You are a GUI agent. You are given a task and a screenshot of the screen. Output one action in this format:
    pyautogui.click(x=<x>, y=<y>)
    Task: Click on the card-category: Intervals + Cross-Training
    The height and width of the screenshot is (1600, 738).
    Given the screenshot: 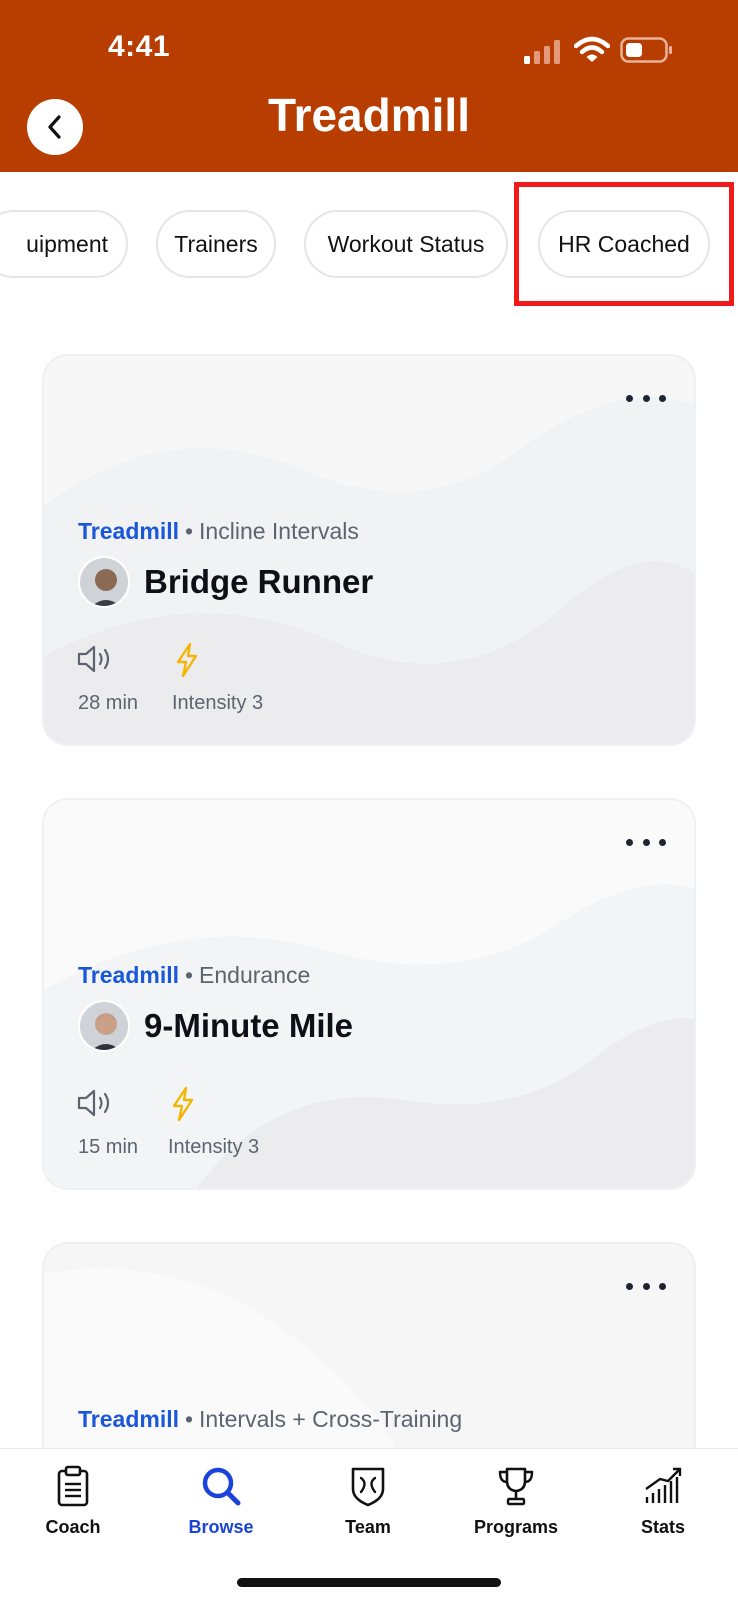 What is the action you would take?
    pyautogui.click(x=331, y=1419)
    